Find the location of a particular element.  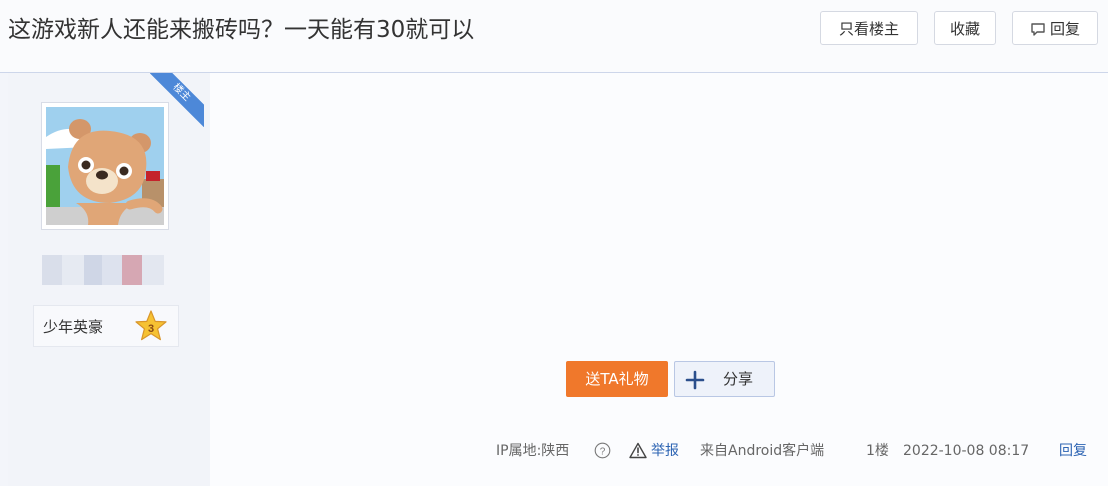

rank-badge: 少年英豪 3 is located at coordinates (106, 326).